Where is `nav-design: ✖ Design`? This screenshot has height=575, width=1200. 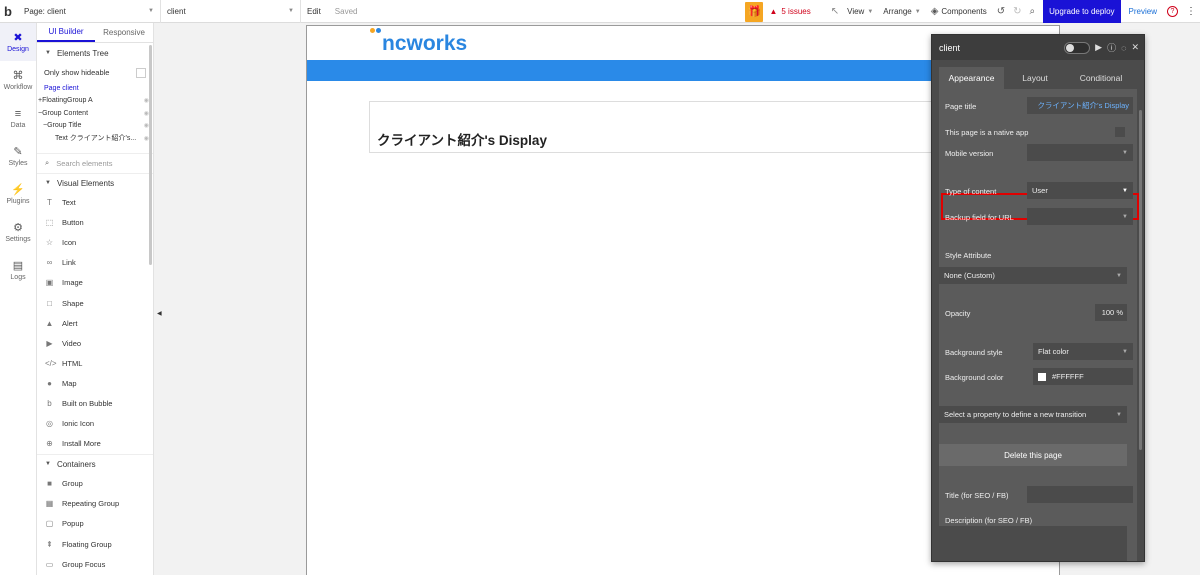 nav-design: ✖ Design is located at coordinates (18, 42).